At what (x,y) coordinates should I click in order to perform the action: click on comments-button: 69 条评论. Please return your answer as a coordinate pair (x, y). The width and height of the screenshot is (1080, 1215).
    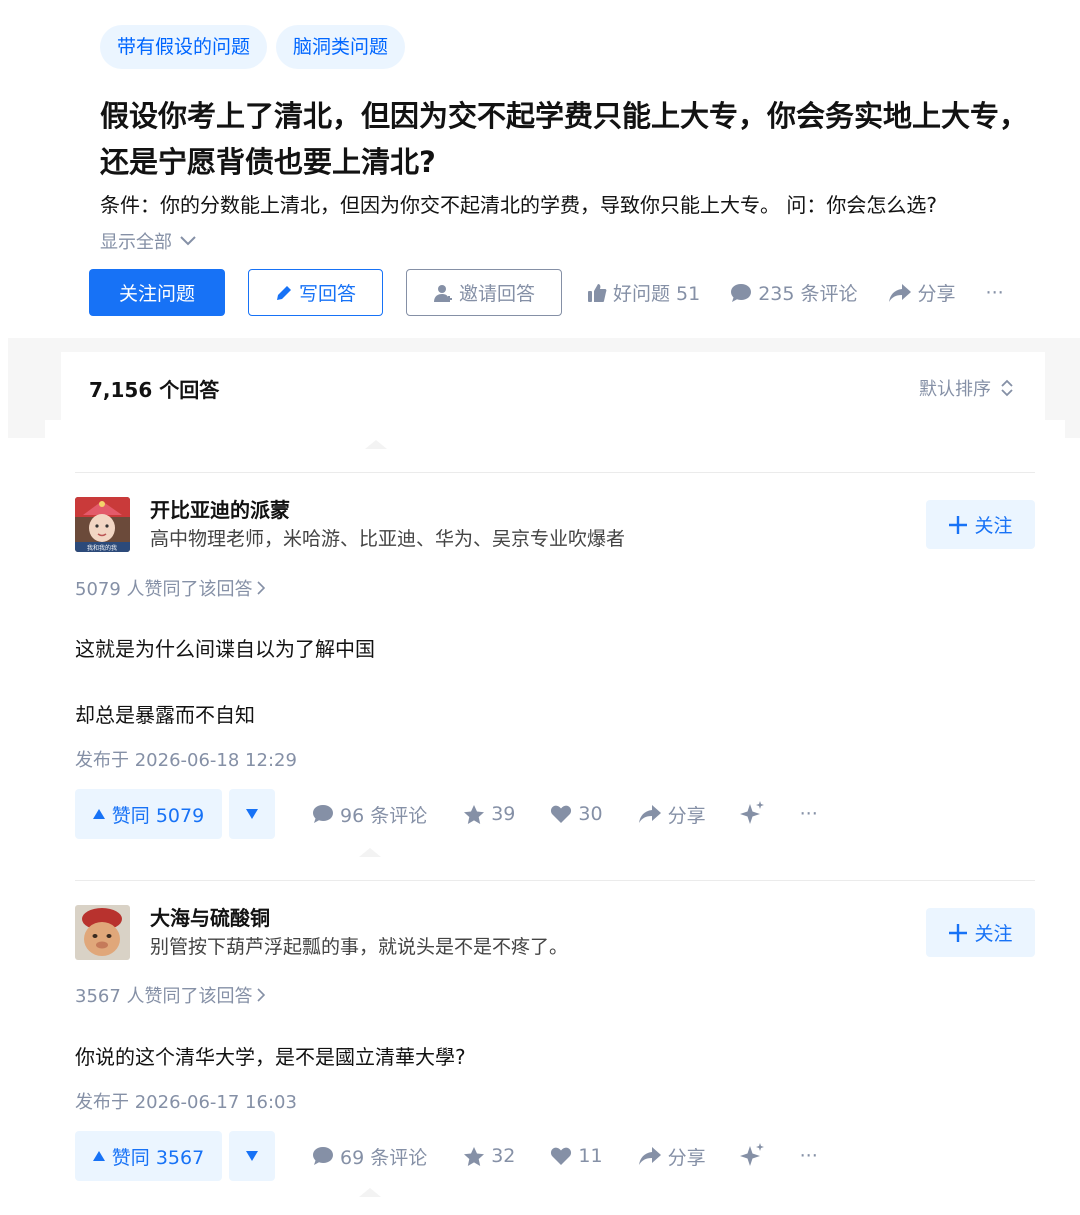
    Looking at the image, I should click on (369, 1156).